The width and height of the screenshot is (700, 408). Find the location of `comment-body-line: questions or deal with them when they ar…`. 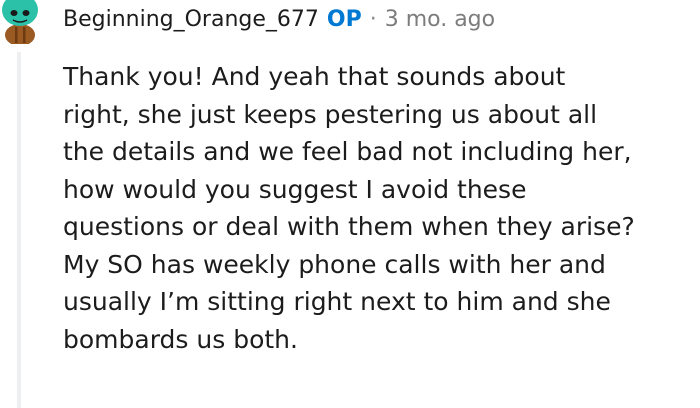

comment-body-line: questions or deal with them when they ar… is located at coordinates (349, 226).